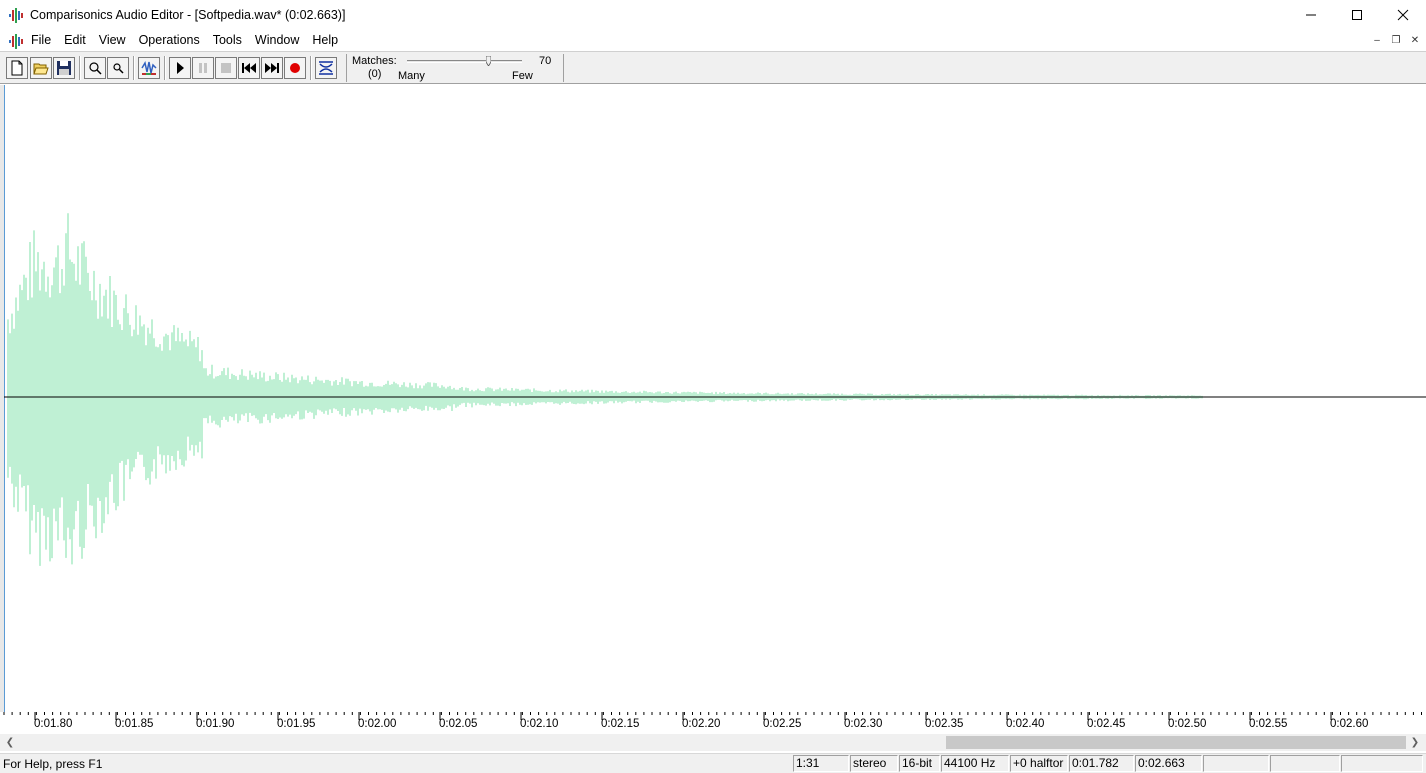  I want to click on ruler-tick-label: 0:01.90, so click(215, 724).